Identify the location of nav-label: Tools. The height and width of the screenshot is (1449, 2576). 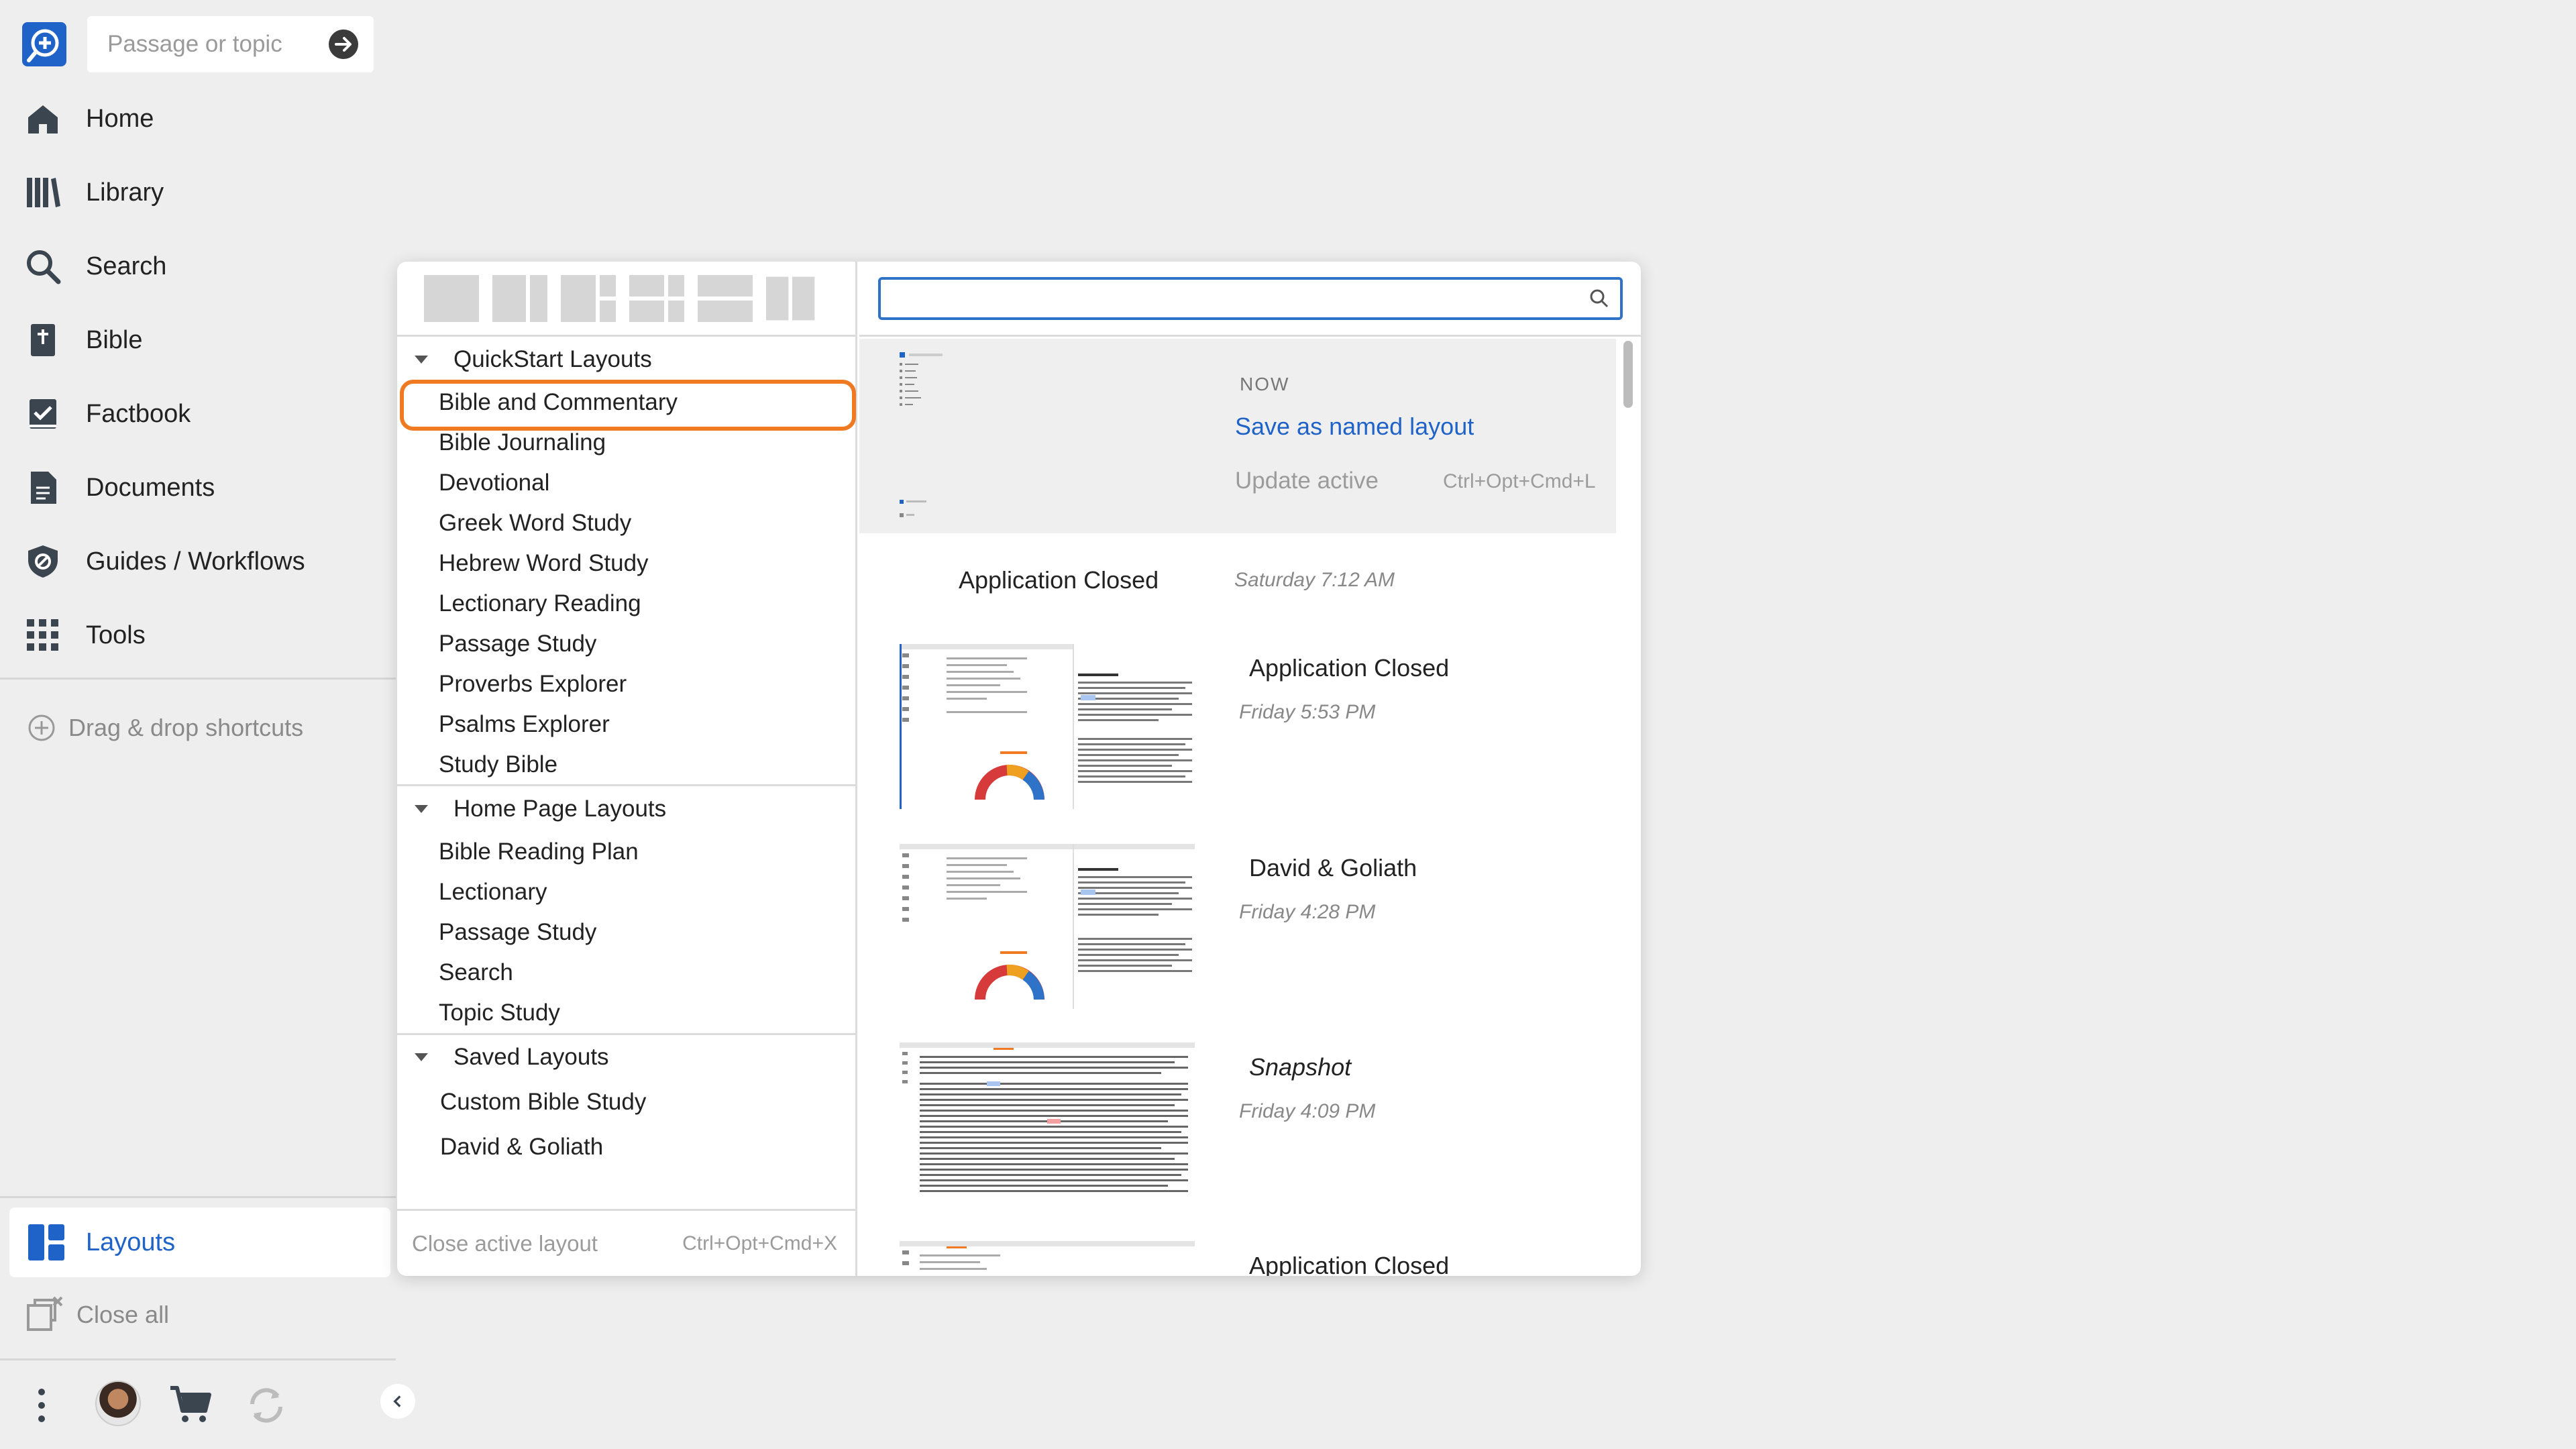
(116, 635).